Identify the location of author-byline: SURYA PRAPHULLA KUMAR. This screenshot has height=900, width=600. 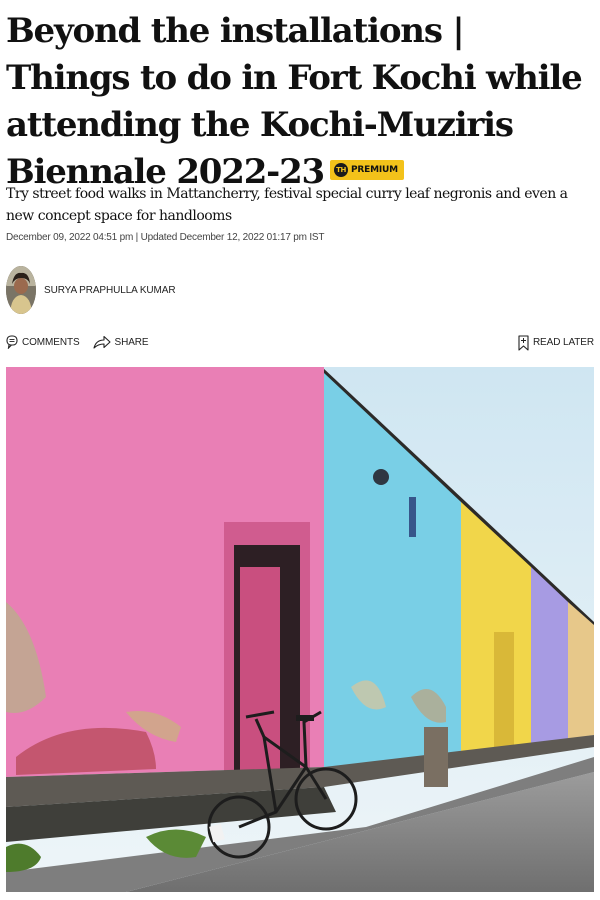
(91, 290).